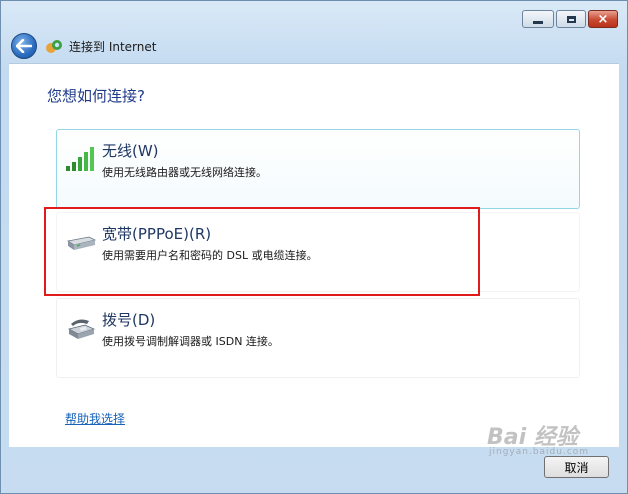  Describe the element at coordinates (80, 159) in the screenshot. I see `wireless-signal-icon` at that location.